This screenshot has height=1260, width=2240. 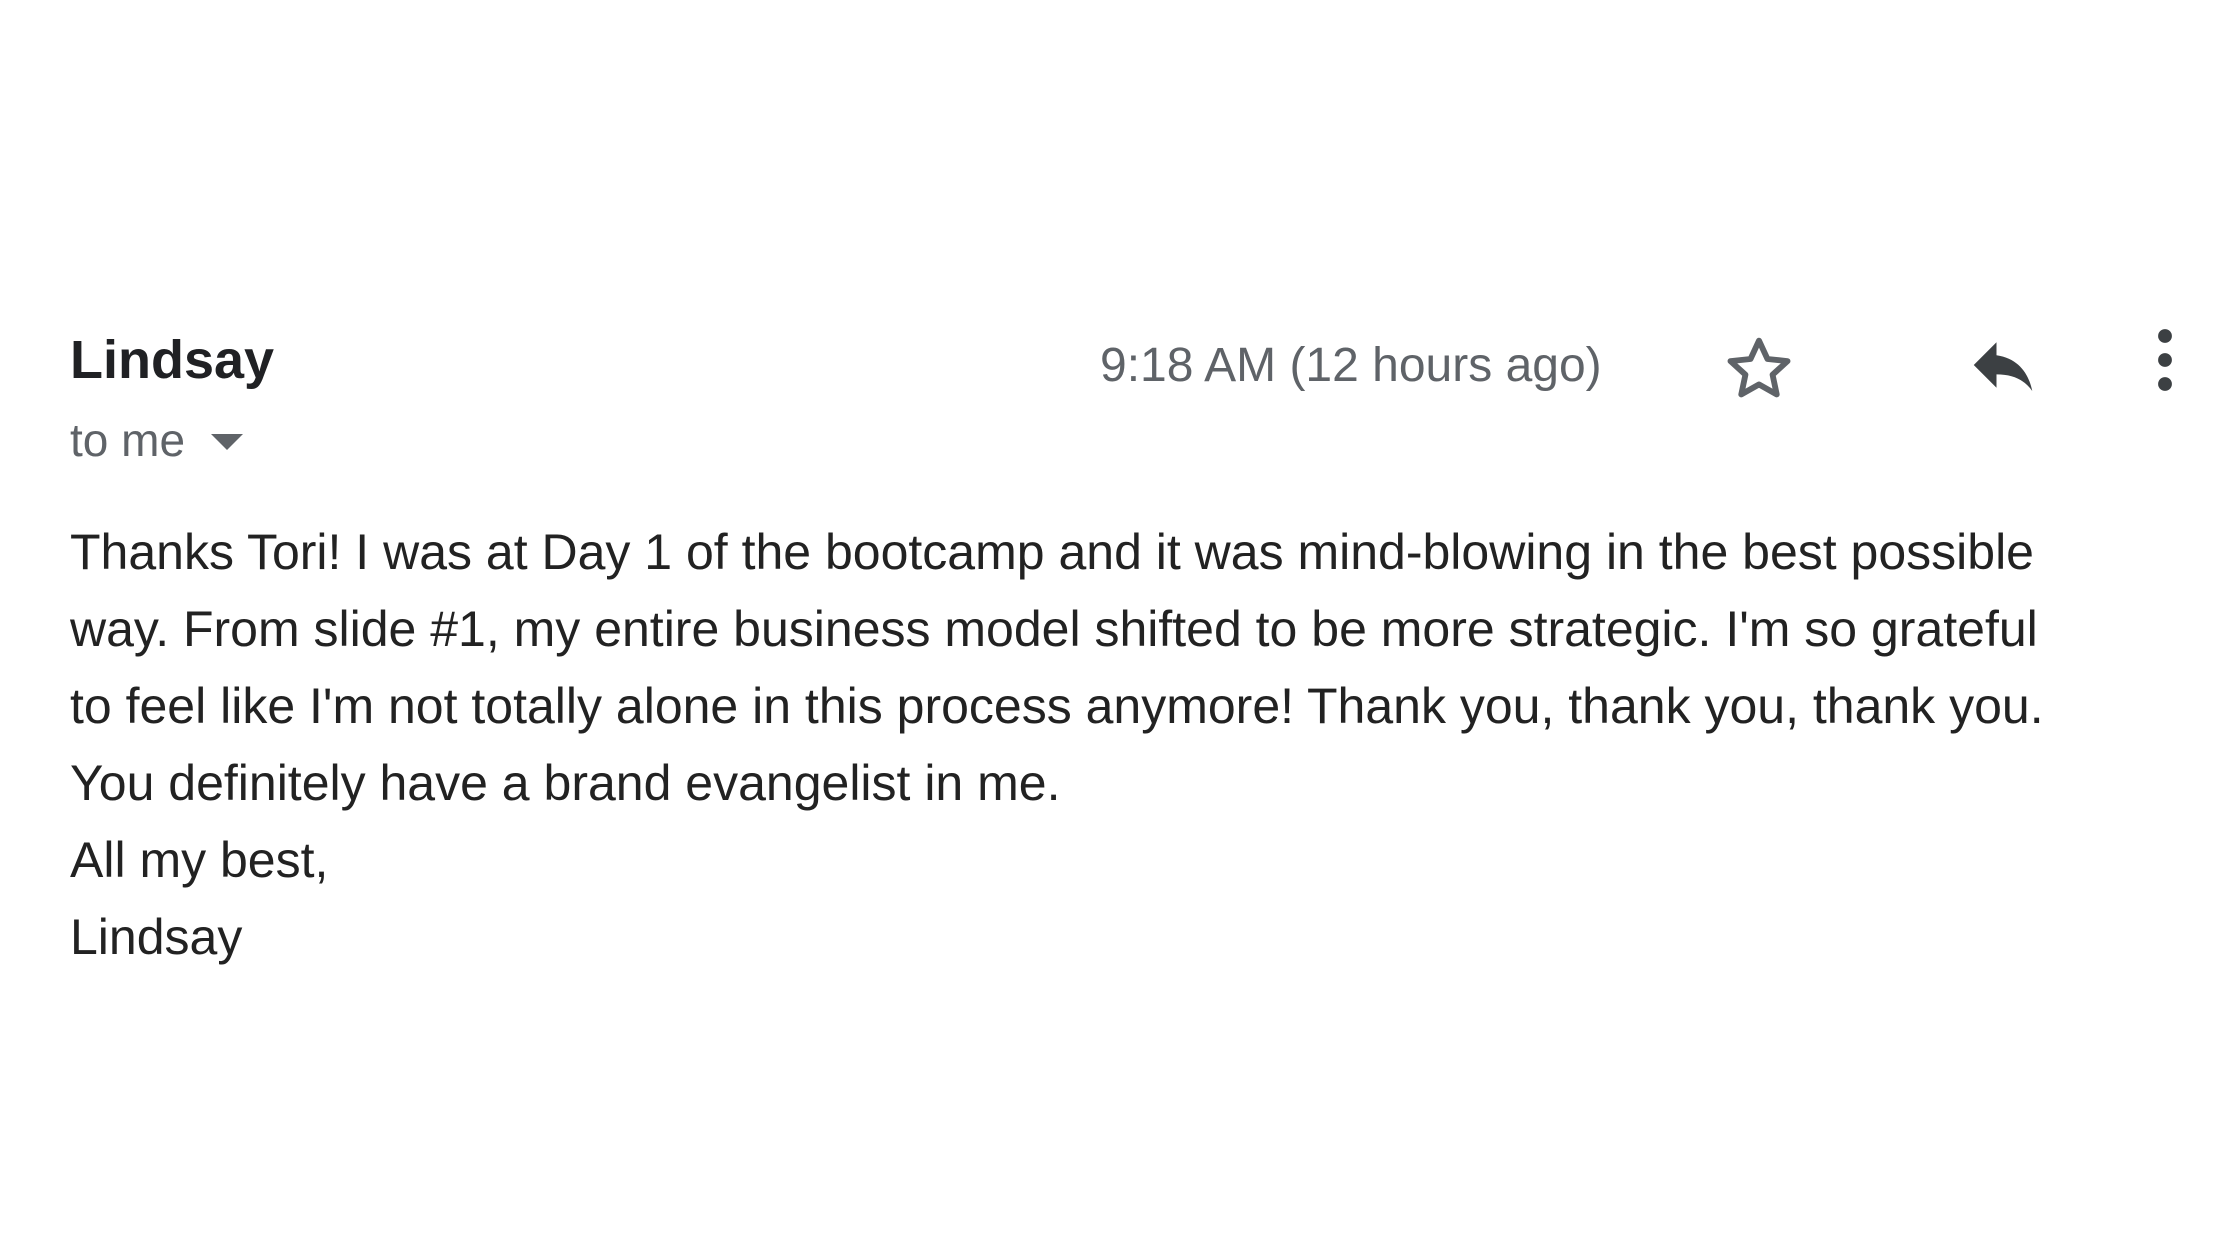 What do you see at coordinates (172, 360) in the screenshot?
I see `sender-name: Lindsay` at bounding box center [172, 360].